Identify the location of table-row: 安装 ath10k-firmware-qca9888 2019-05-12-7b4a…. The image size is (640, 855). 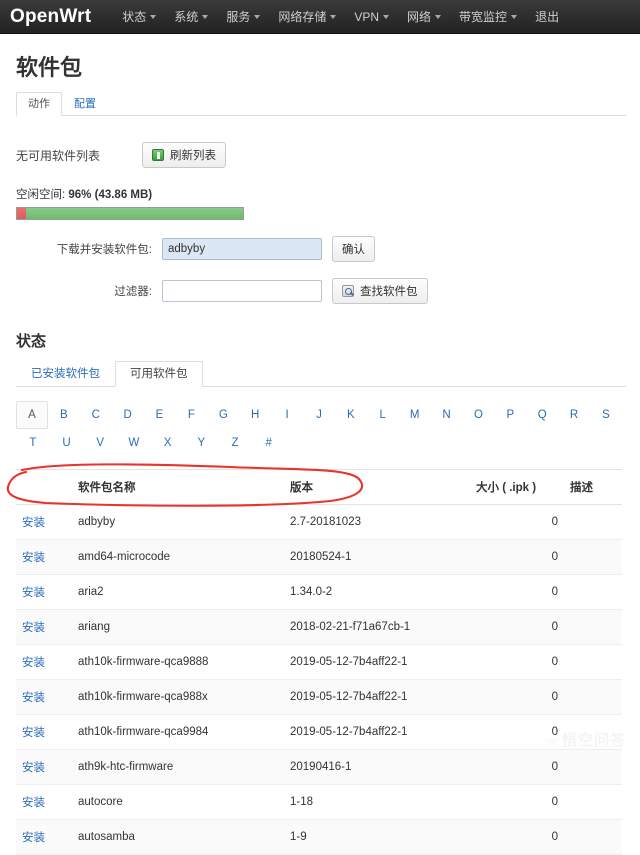
(319, 662).